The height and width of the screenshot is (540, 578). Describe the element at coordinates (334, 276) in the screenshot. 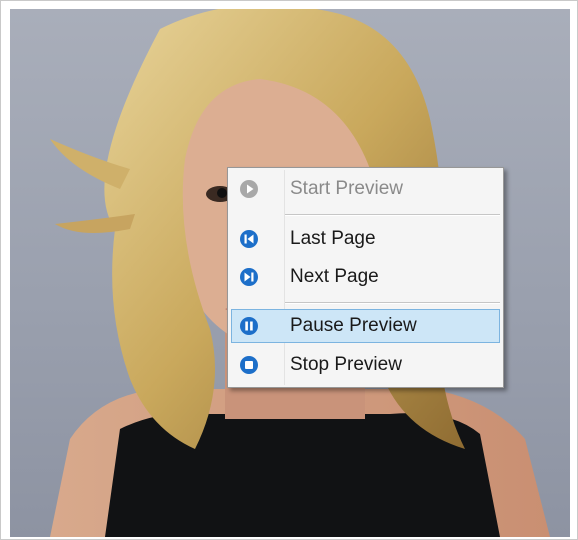

I see `menu-item-label: Next Page` at that location.